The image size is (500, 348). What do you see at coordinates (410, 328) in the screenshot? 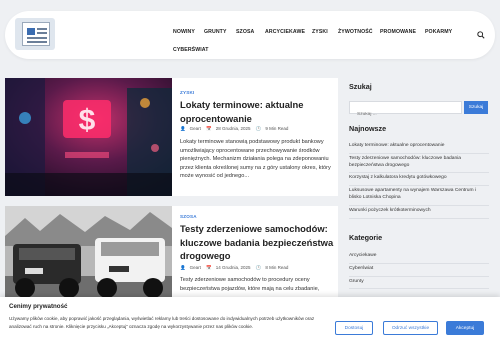
I see `reject-all-button: Odrzuć wszystkie` at bounding box center [410, 328].